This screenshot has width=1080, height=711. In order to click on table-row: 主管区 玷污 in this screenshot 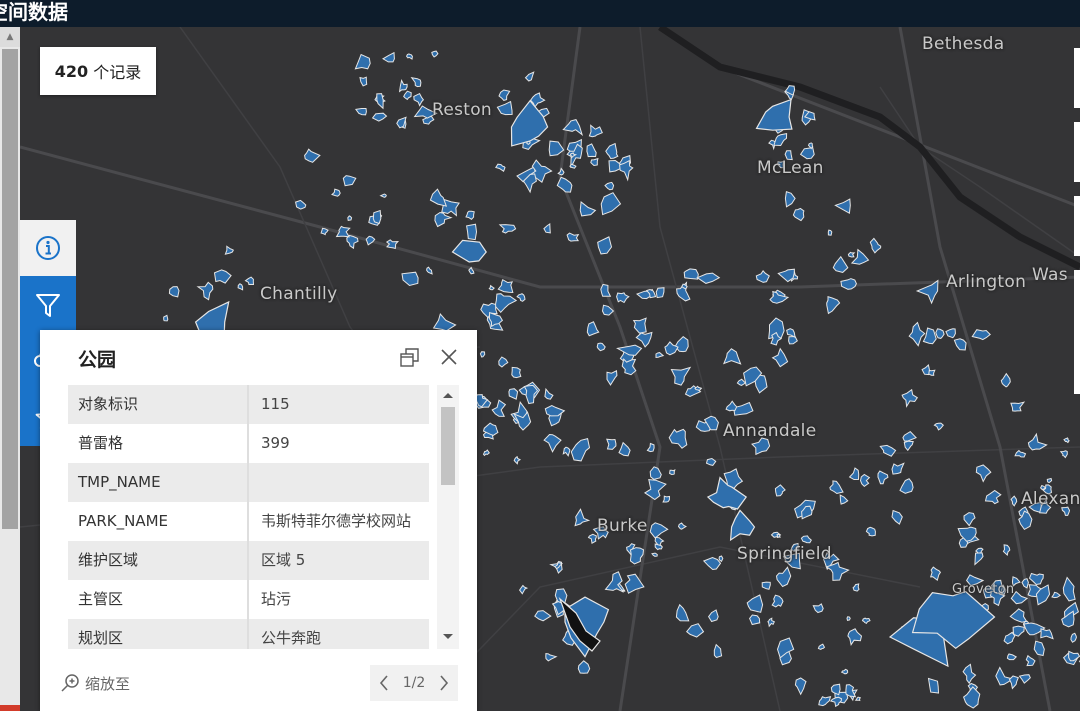, I will do `click(248, 599)`.